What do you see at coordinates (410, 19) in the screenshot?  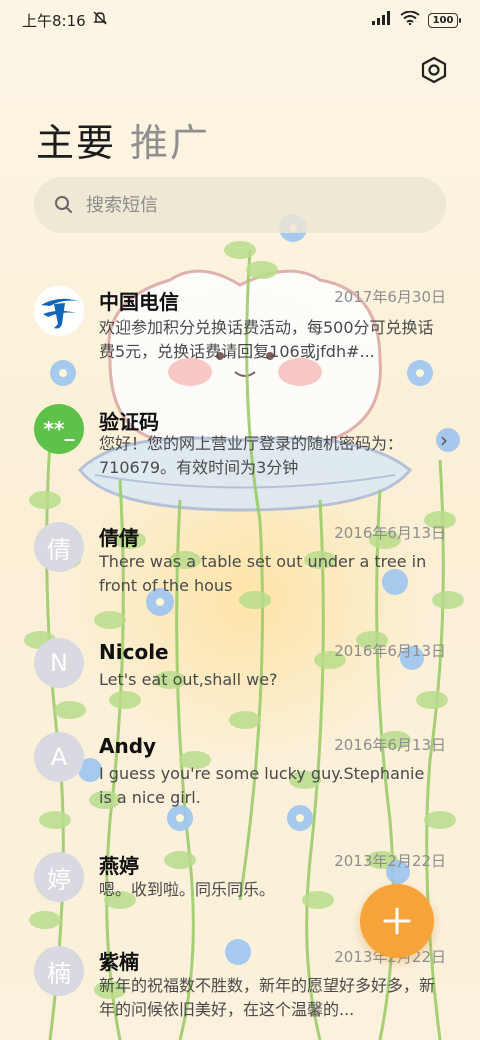 I see `wifi-icon` at bounding box center [410, 19].